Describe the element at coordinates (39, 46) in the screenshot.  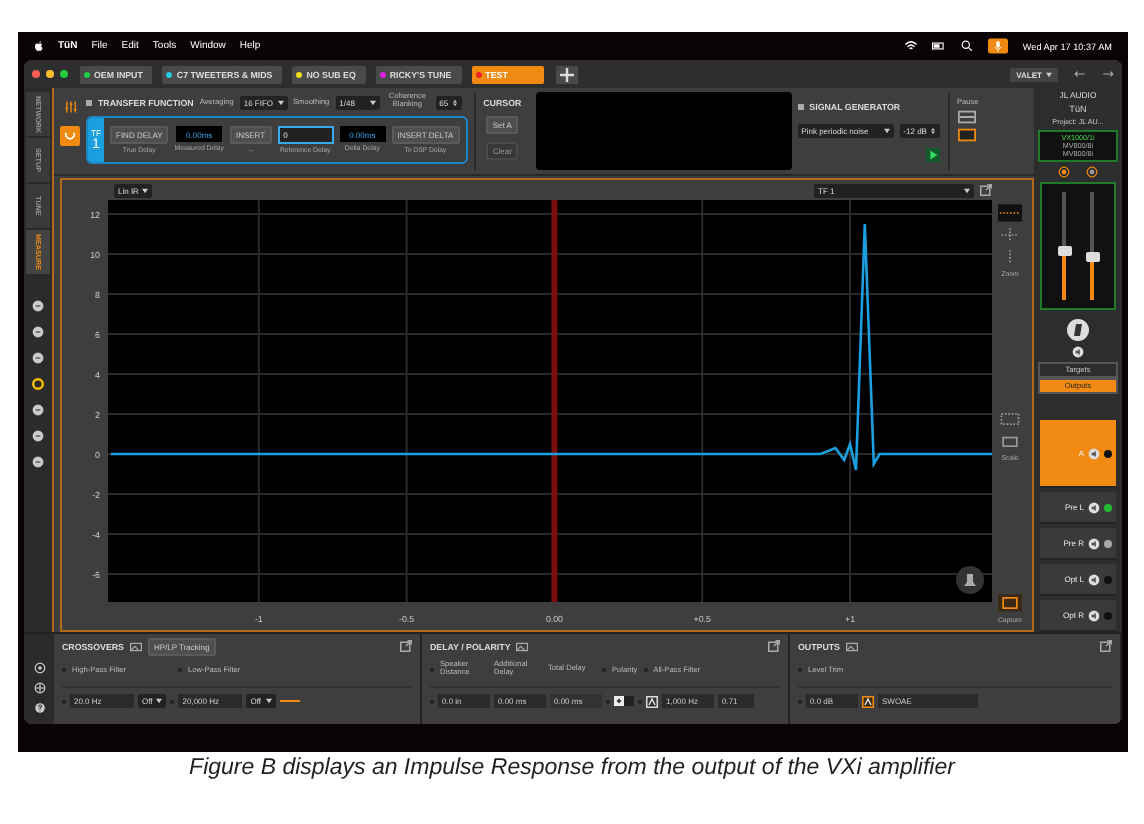
I see `apple-logo-icon` at that location.